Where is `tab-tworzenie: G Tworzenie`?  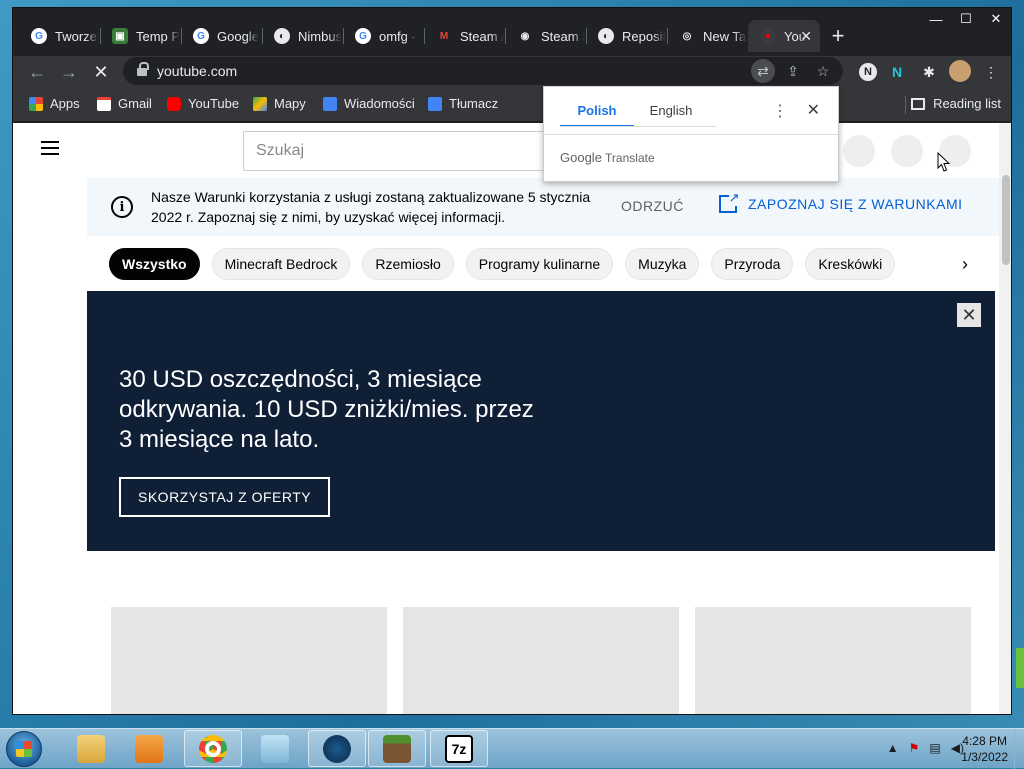
tab-tworzenie: G Tworzenie is located at coordinates (59, 36).